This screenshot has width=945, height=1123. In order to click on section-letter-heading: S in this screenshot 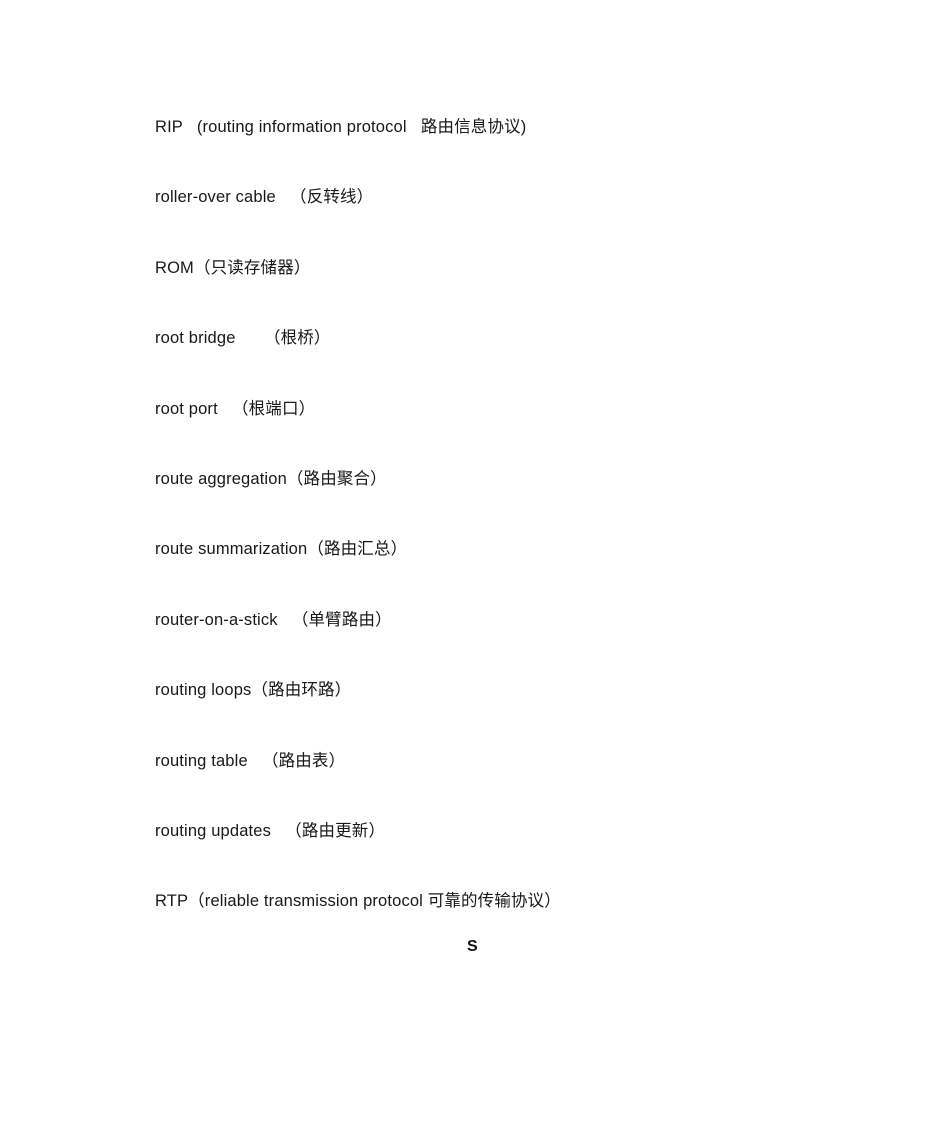, I will do `click(472, 946)`.